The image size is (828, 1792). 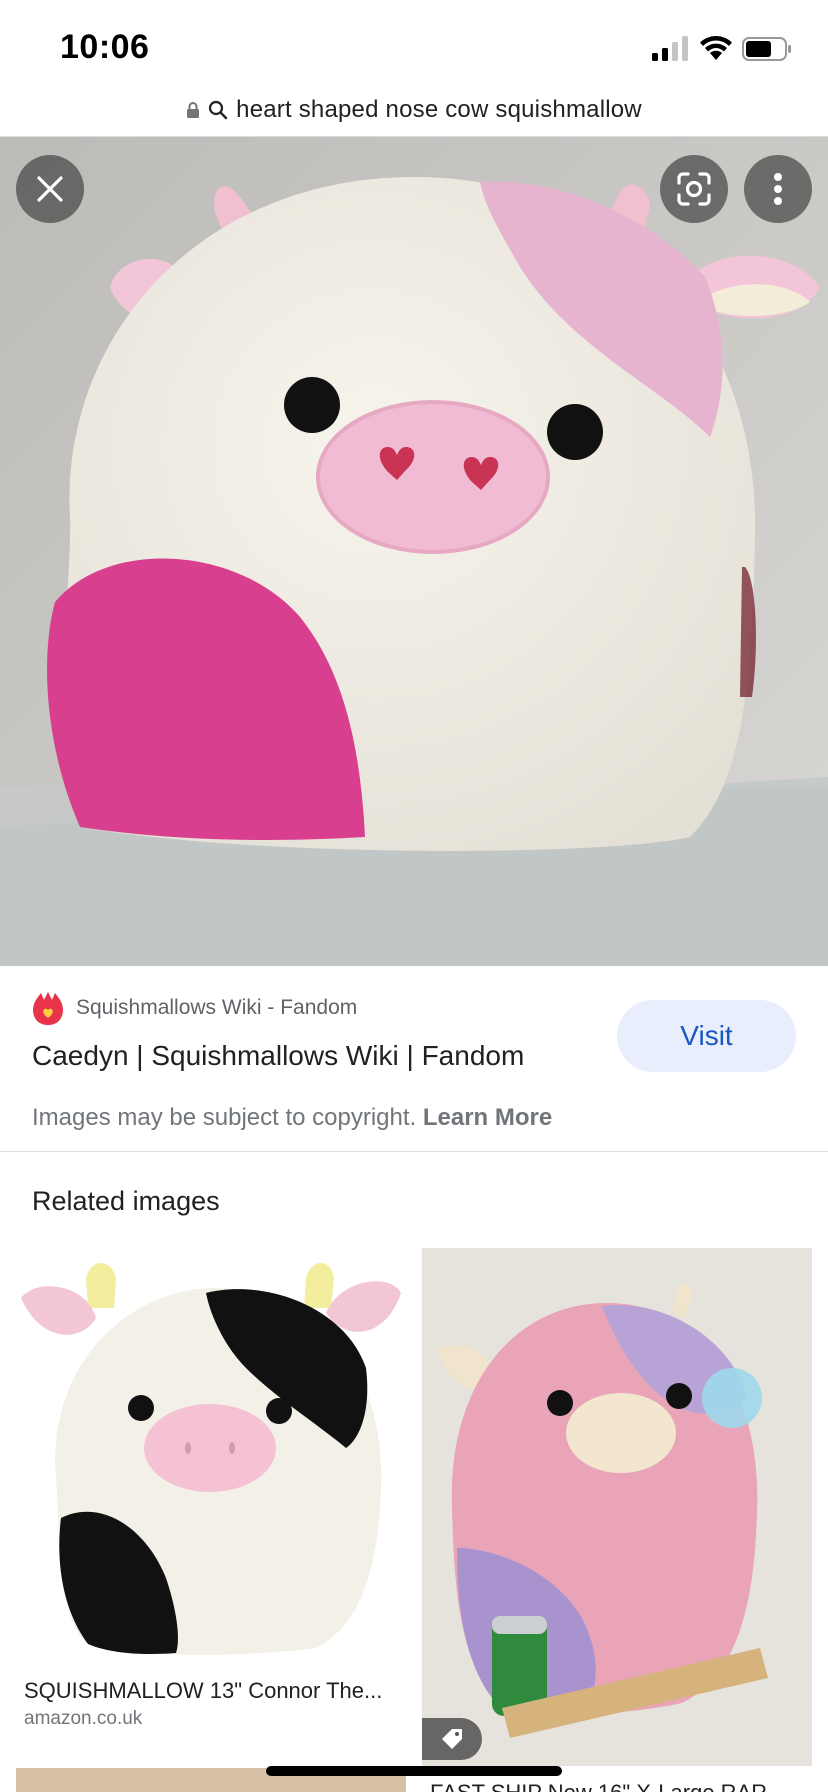 What do you see at coordinates (487, 1117) in the screenshot?
I see `learn-more-link: Learn More` at bounding box center [487, 1117].